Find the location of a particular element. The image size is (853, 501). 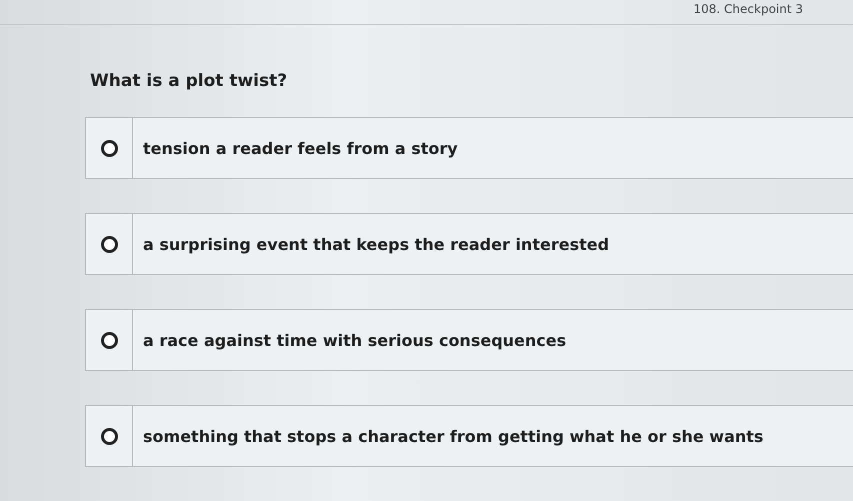

answer-option: something that stops a character from getting what he or she wants is located at coordinates (469, 436).